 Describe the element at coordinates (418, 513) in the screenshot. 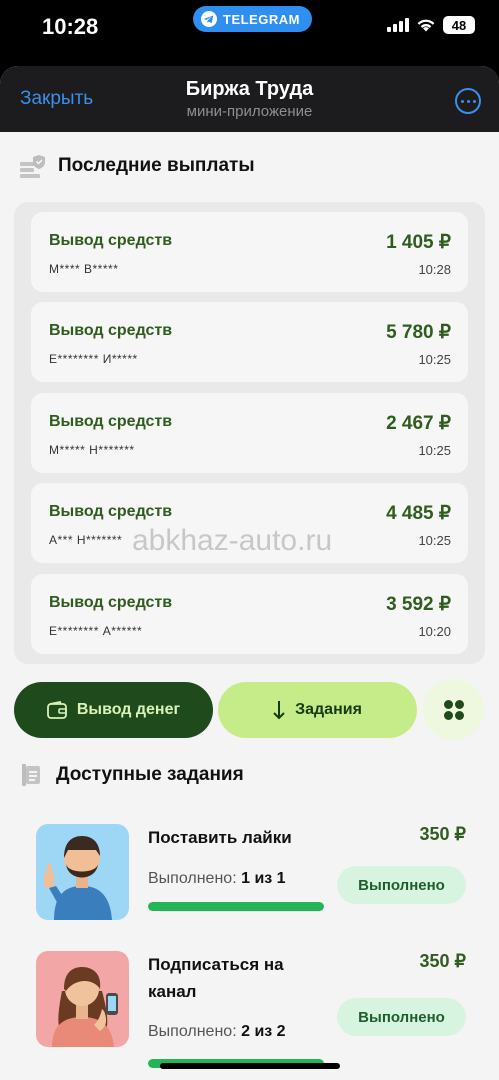

I see `payout-amount: 4 485 ₽` at that location.